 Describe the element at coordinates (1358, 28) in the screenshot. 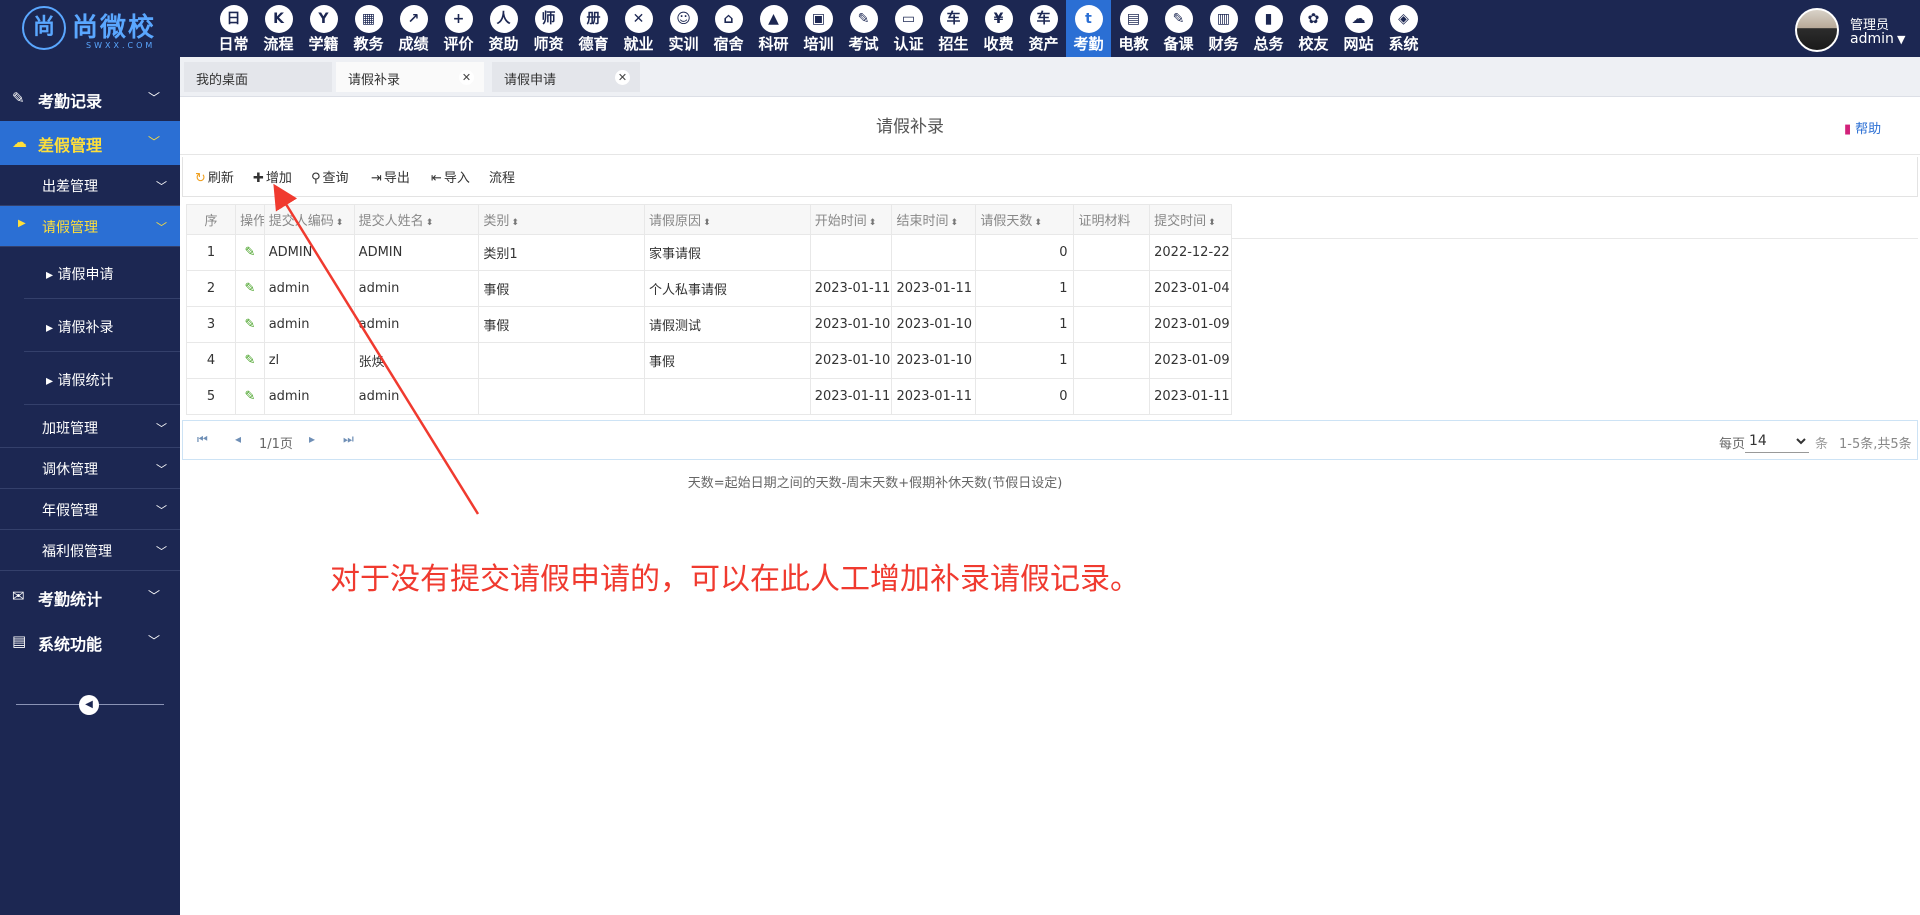

I see `nav-item-25: ☁ 网站` at that location.